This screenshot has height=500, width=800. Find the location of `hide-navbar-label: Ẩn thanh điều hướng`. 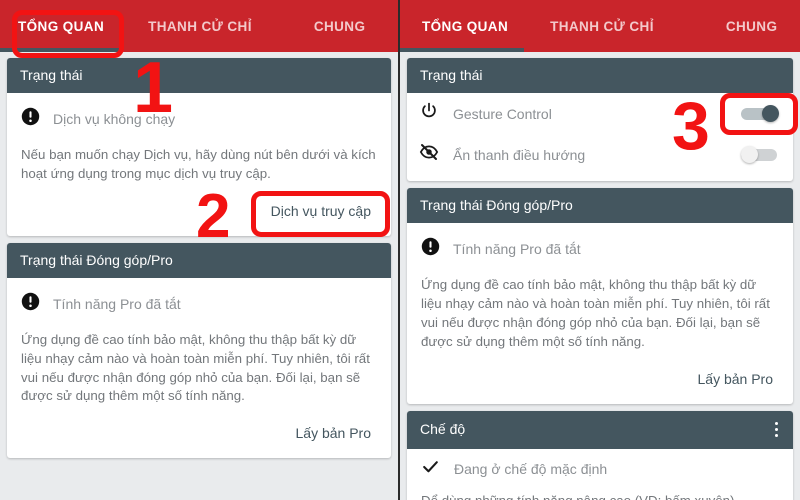

hide-navbar-label: Ẩn thanh điều hướng is located at coordinates (519, 154).